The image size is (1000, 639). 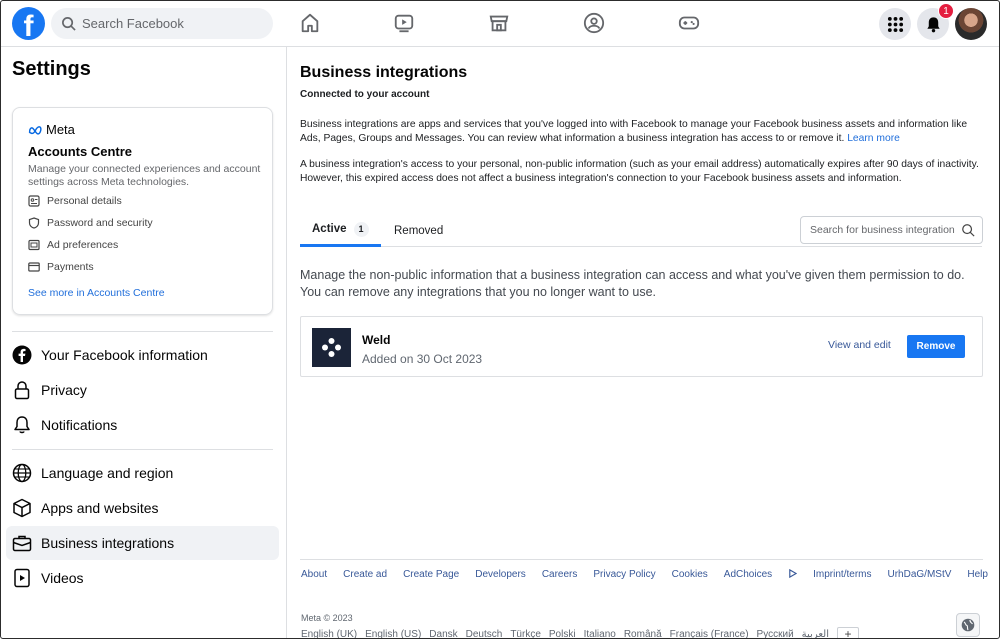 I want to click on remove-button: Remove, so click(x=936, y=346).